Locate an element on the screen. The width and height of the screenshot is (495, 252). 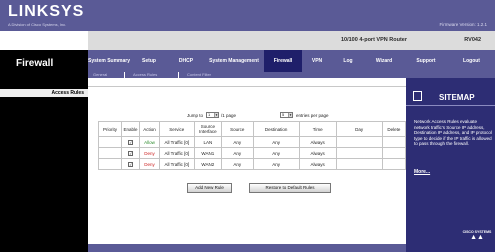
page-count: /1 page is located at coordinates (229, 115).